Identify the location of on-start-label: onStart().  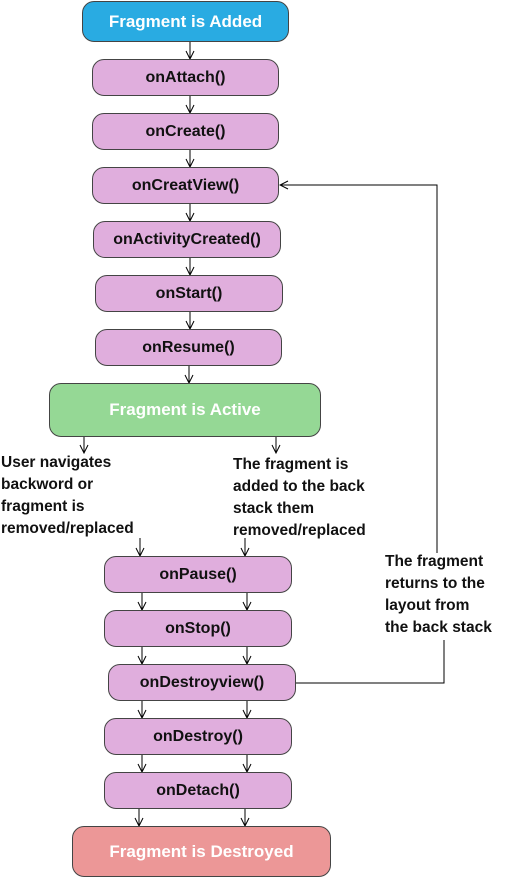
(189, 293).